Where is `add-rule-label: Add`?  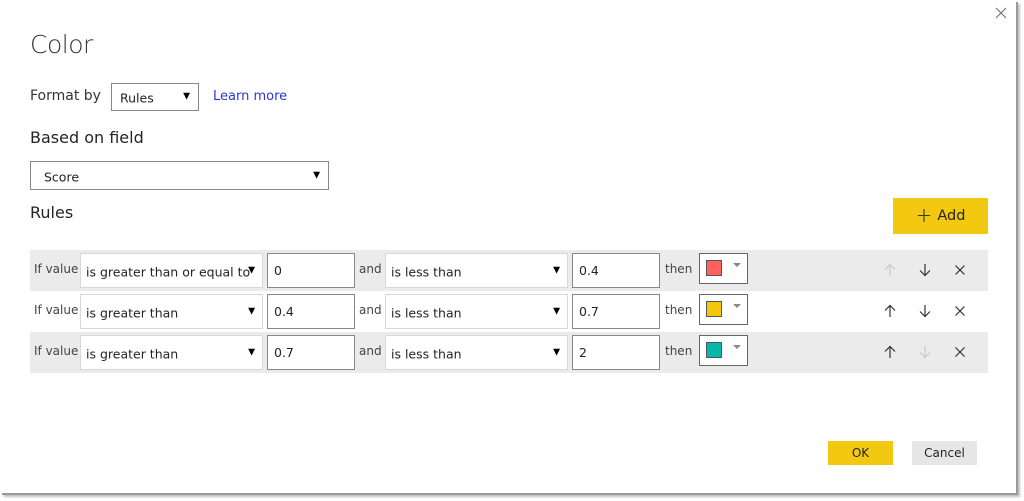
add-rule-label: Add is located at coordinates (951, 216).